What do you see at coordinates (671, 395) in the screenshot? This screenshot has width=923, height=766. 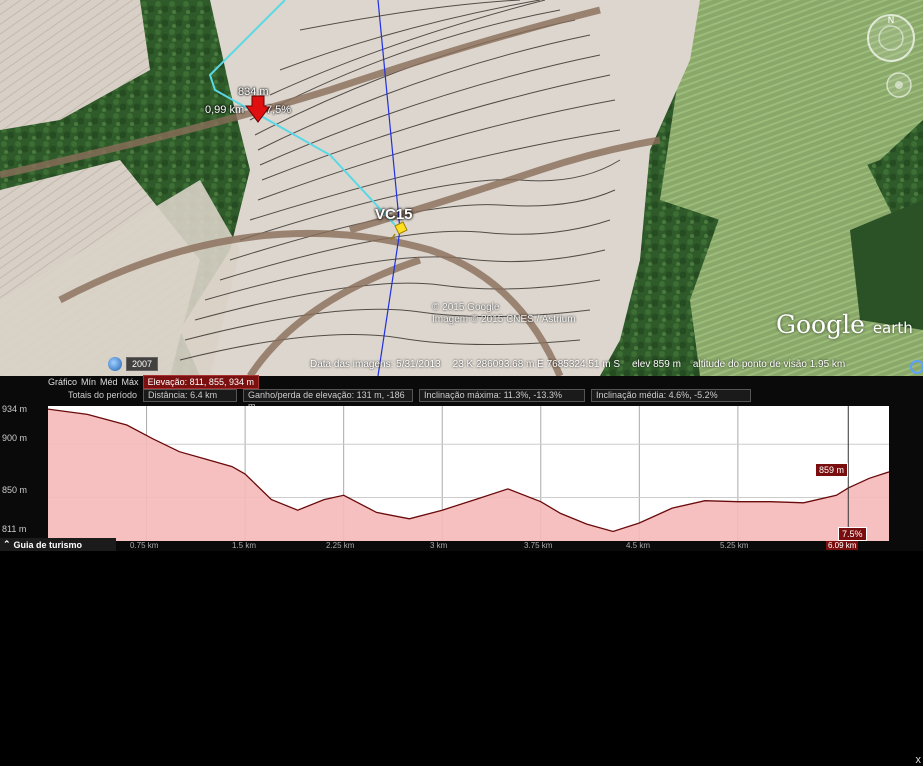 I see `avg-slope-box: Inclinação média: 4.6%, -5.2%` at bounding box center [671, 395].